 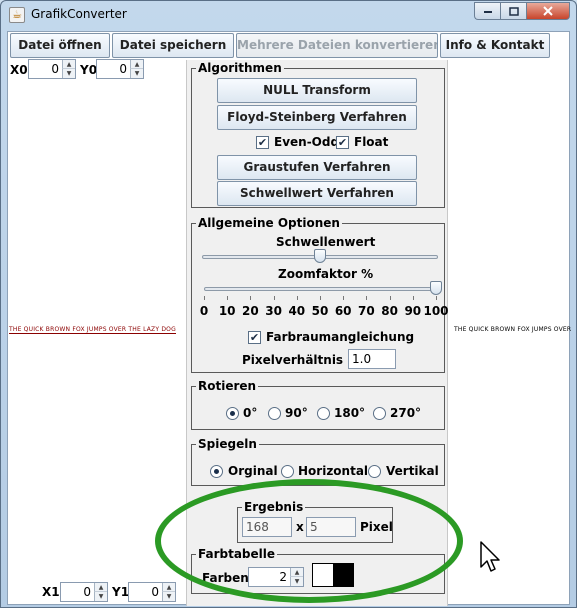 I want to click on float-checkbox: ✔, so click(x=342, y=142).